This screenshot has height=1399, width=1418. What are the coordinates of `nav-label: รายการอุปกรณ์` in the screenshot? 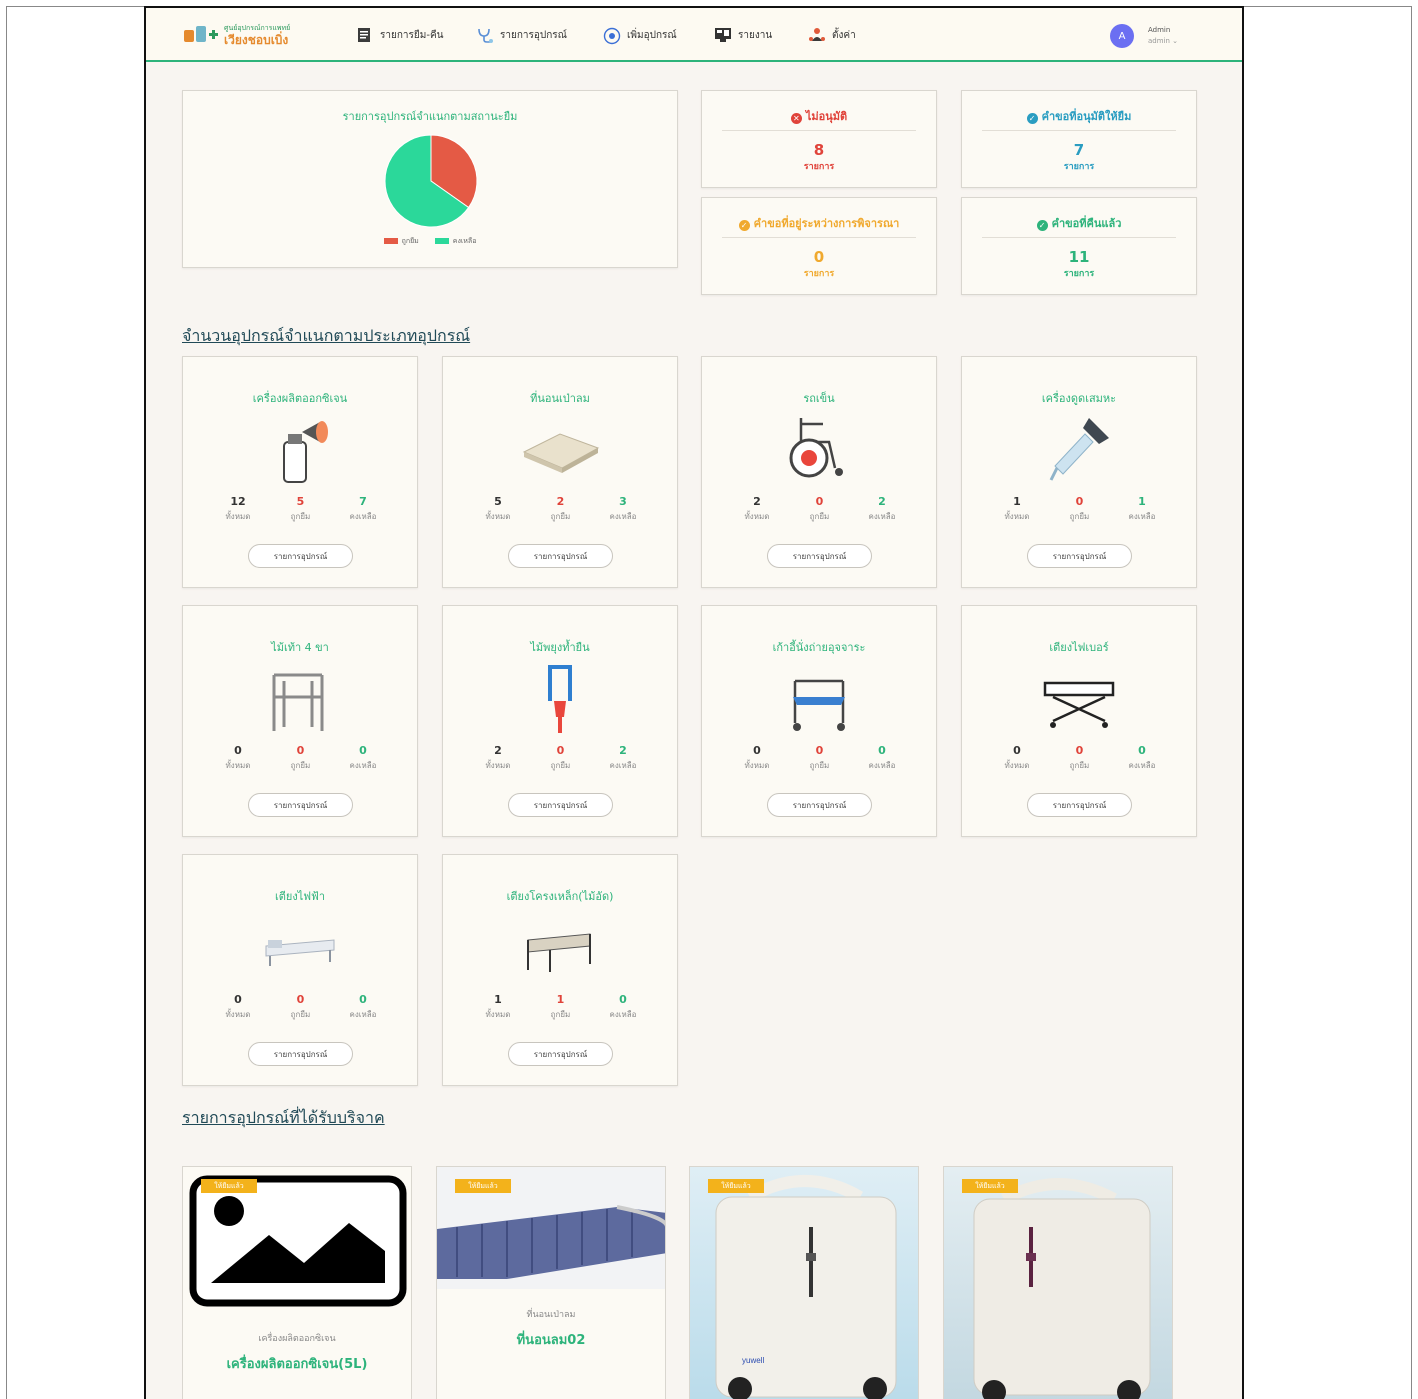 It's located at (533, 35).